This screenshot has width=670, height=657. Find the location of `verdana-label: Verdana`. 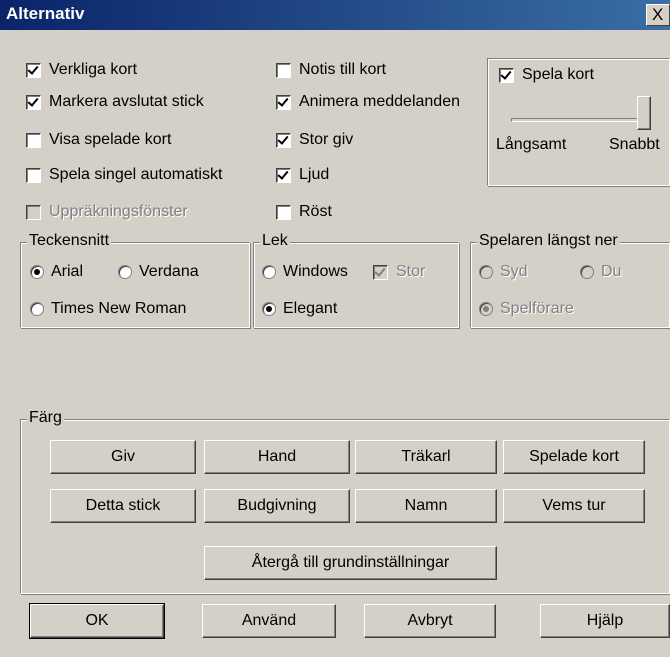

verdana-label: Verdana is located at coordinates (169, 271).